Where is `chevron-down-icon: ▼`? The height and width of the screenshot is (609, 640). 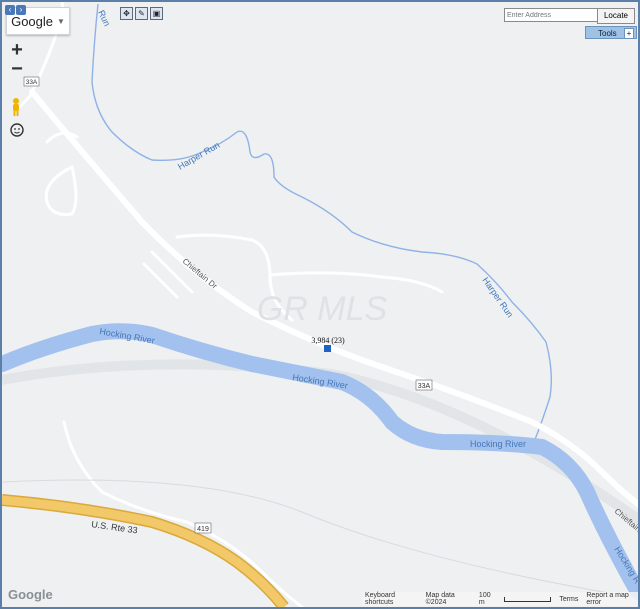
chevron-down-icon: ▼ is located at coordinates (61, 21).